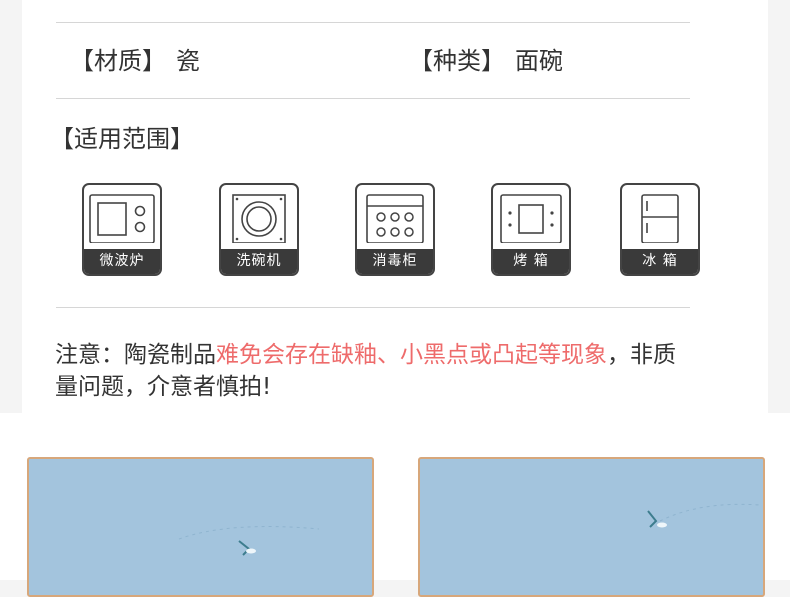  I want to click on appliance-label: 冰 箱, so click(660, 261).